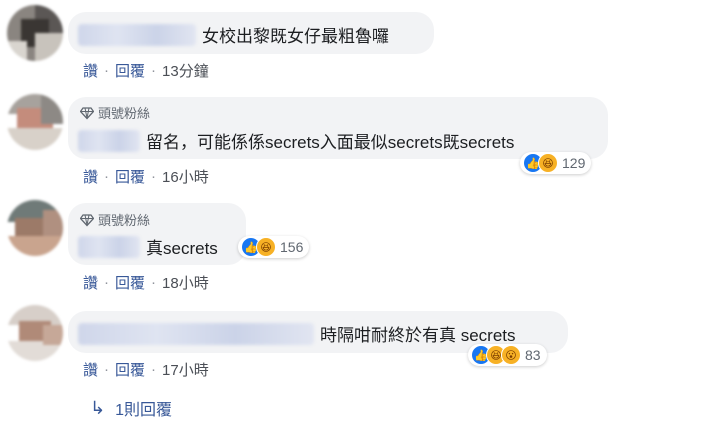  What do you see at coordinates (330, 142) in the screenshot?
I see `comment-text: 留名，可能係係secrets入面最似secrets既secrets` at bounding box center [330, 142].